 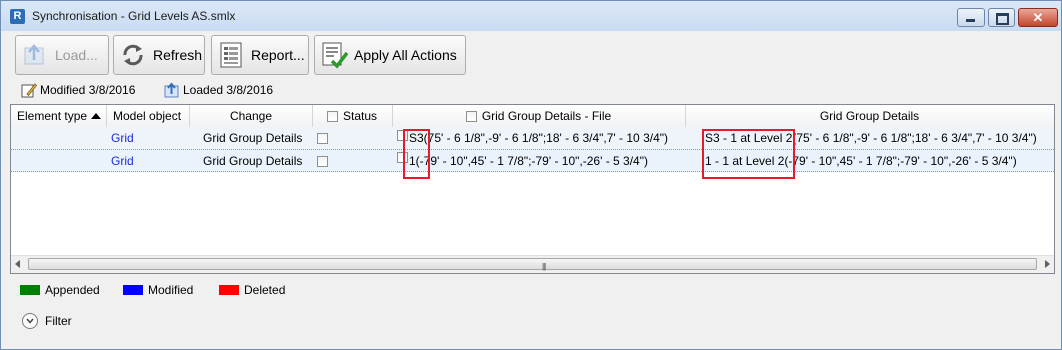 What do you see at coordinates (265, 290) in the screenshot?
I see `deleted-label: Deleted` at bounding box center [265, 290].